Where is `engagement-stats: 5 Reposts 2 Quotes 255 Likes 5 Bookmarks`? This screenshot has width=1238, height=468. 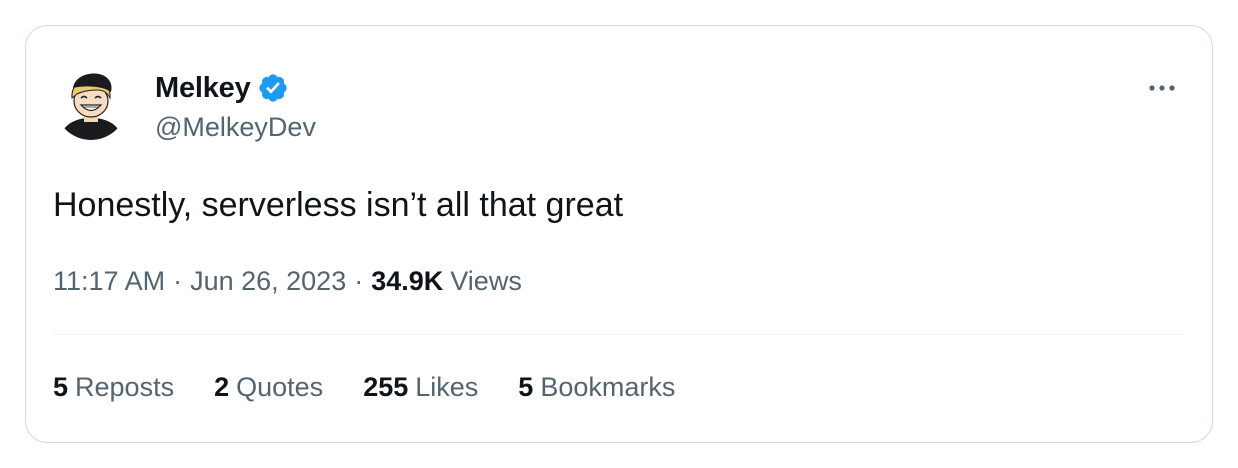 engagement-stats: 5 Reposts 2 Quotes 255 Likes 5 Bookmarks is located at coordinates (384, 387).